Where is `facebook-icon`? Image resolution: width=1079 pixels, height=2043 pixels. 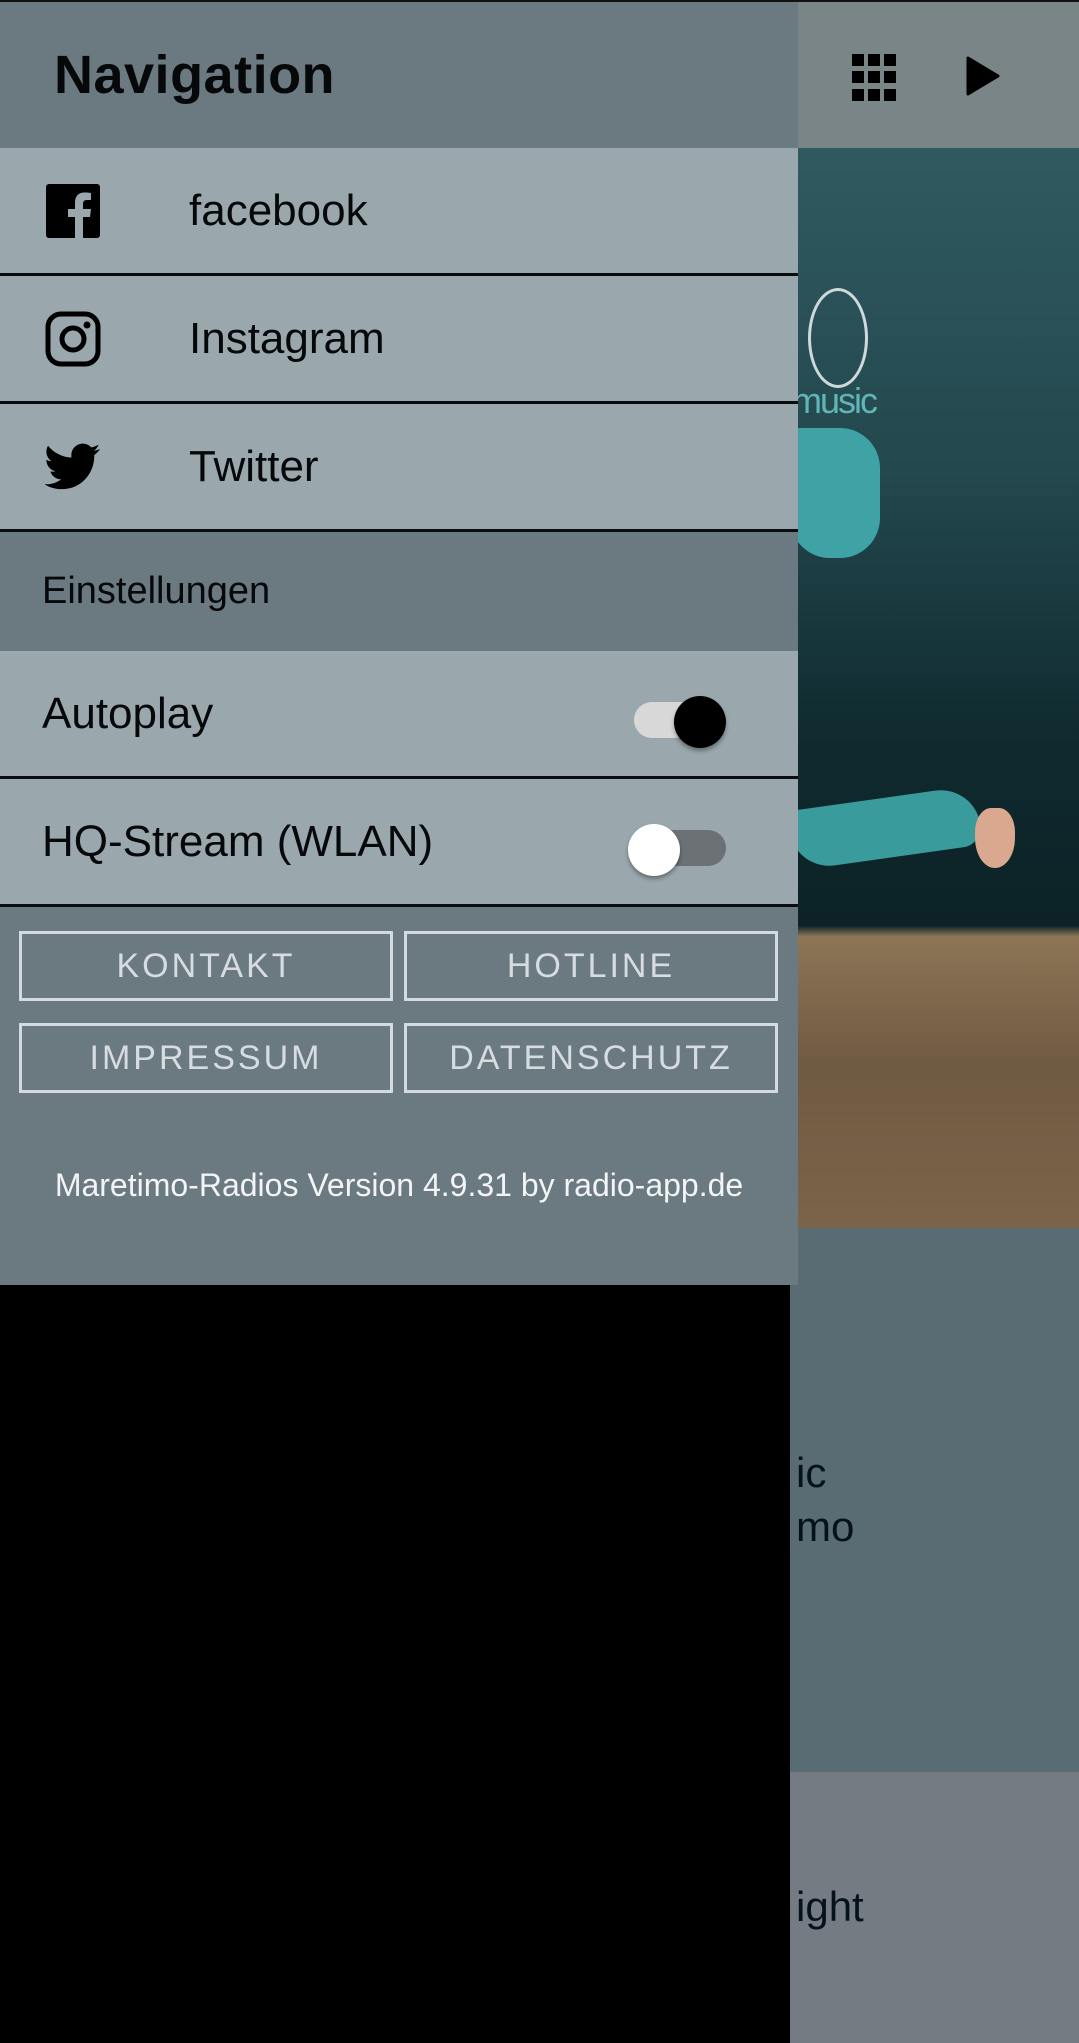
facebook-icon is located at coordinates (73, 211).